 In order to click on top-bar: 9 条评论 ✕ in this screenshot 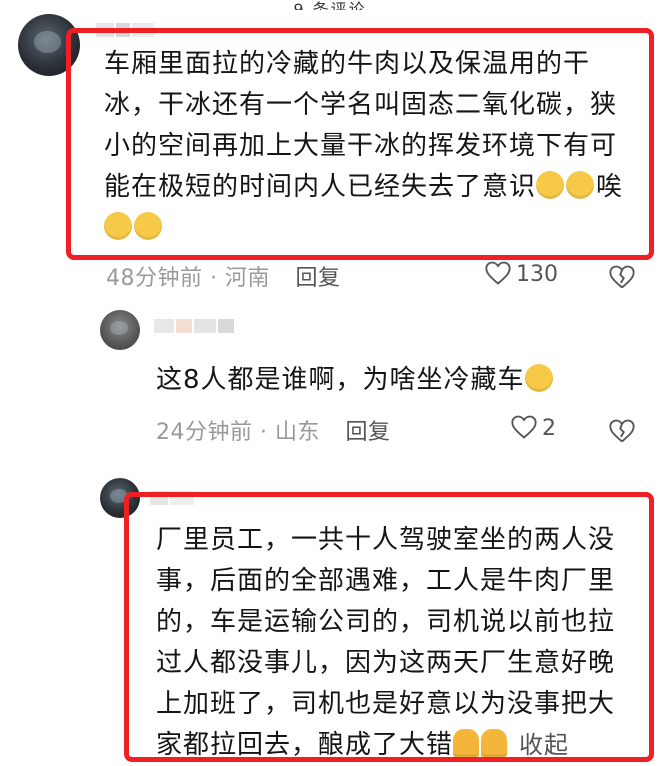, I will do `click(330, 5)`.